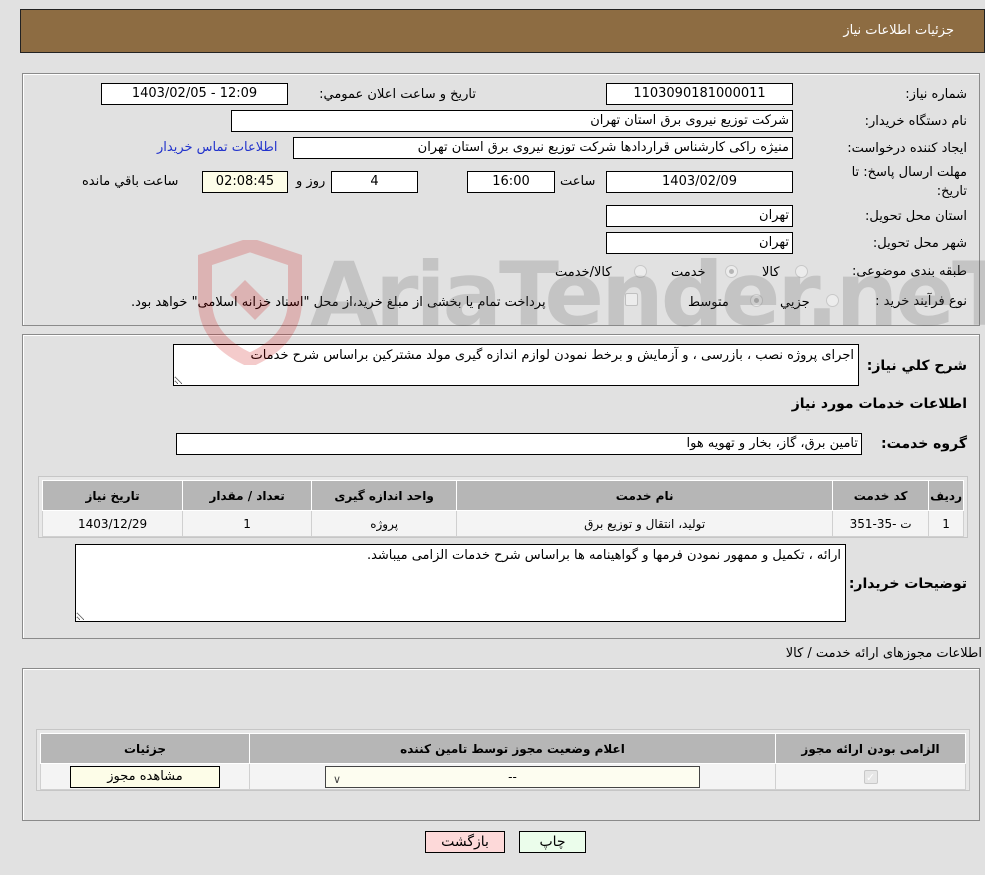  Describe the element at coordinates (245, 182) in the screenshot. I see `remaining-time-field: 02:08:45` at that location.